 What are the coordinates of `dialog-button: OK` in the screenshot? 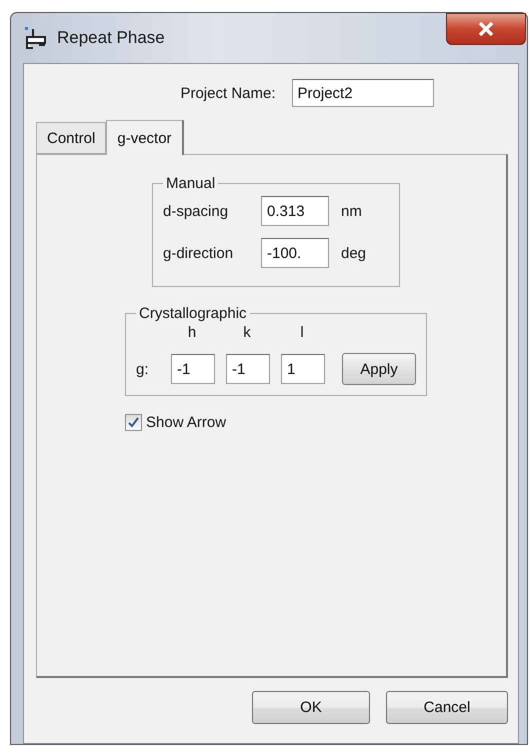 It's located at (311, 707).